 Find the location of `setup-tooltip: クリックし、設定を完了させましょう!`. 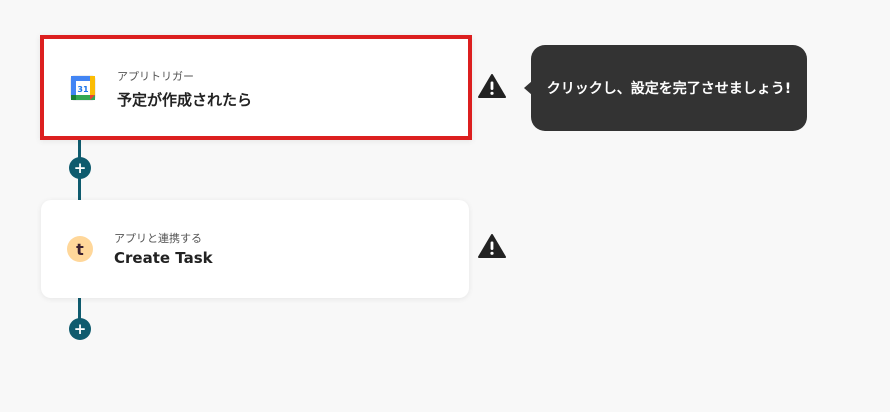

setup-tooltip: クリックし、設定を完了させましょう! is located at coordinates (665, 88).